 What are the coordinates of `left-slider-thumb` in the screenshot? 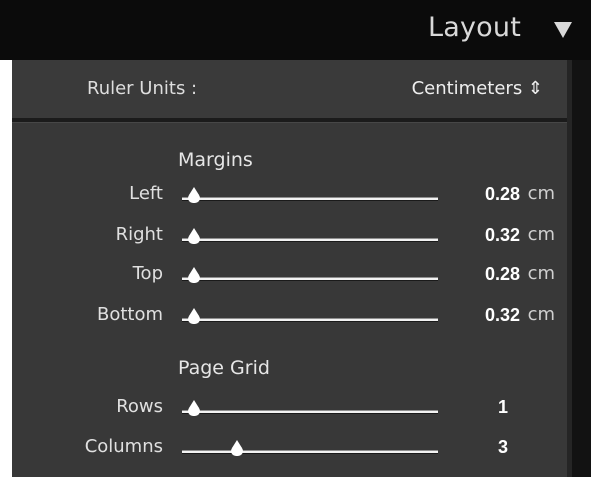 It's located at (194, 195).